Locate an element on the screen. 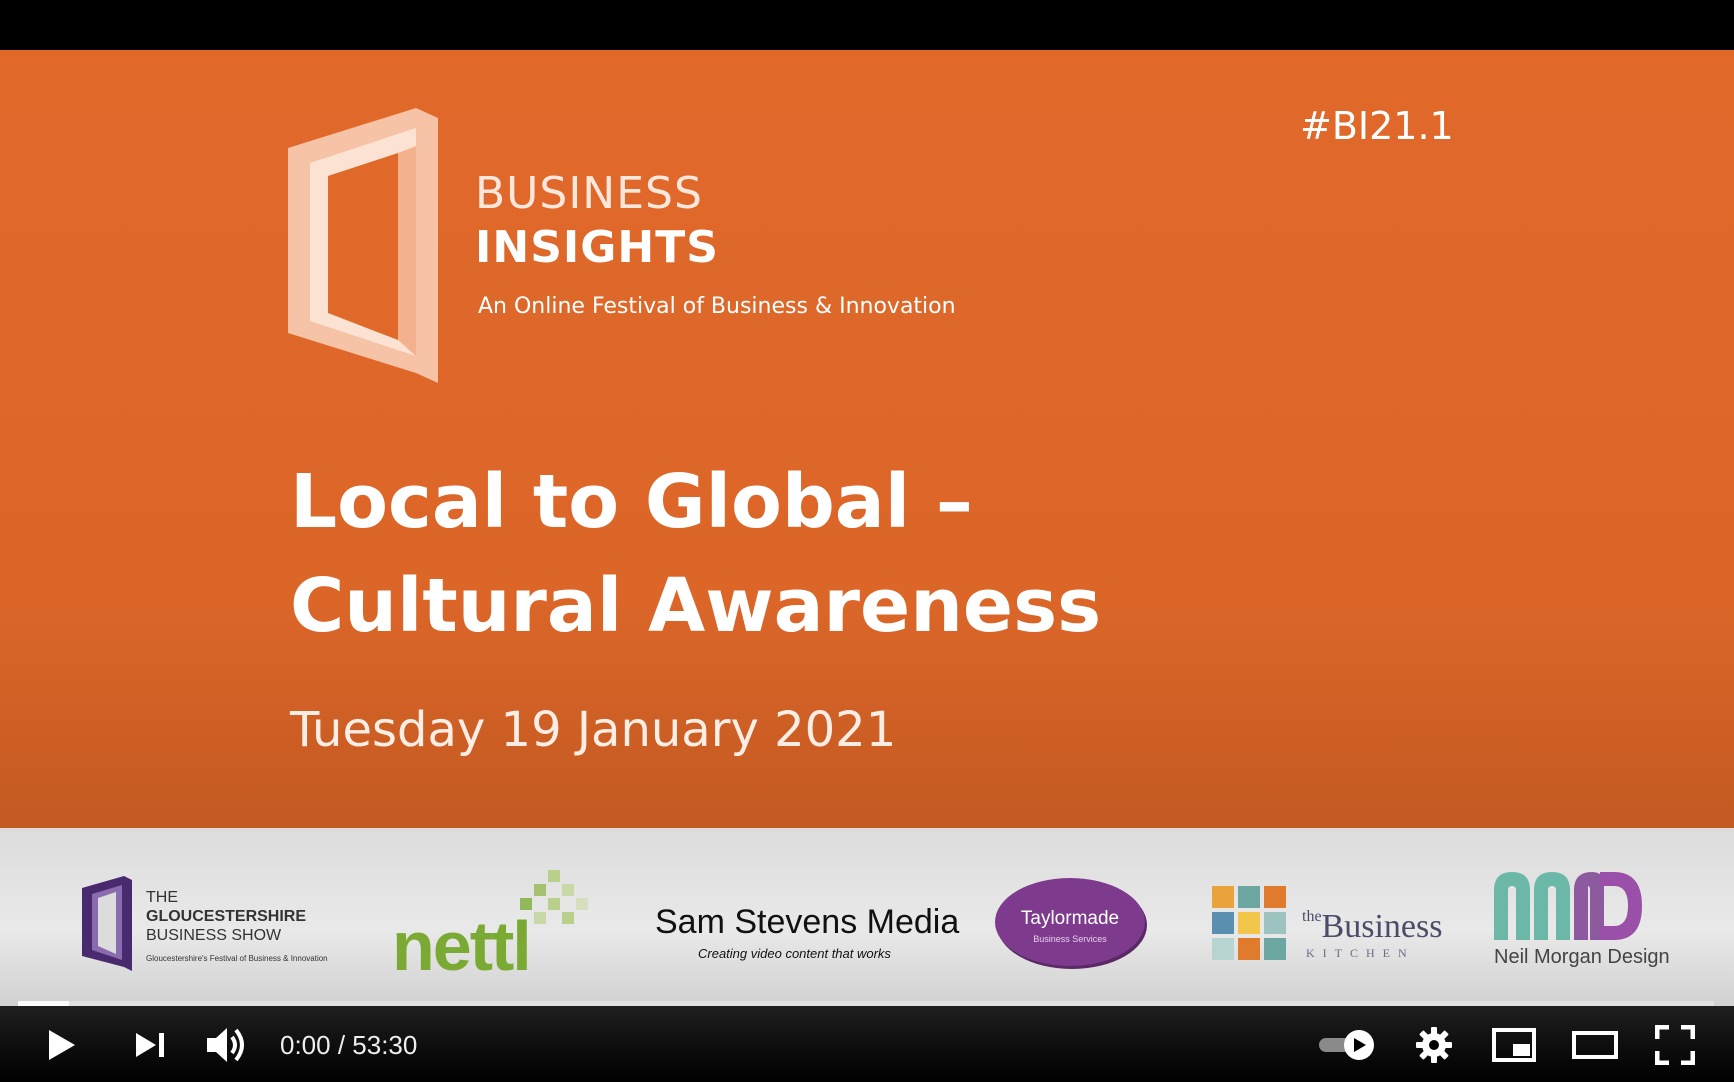 The image size is (1734, 1082). session-title: Local to Global – Cultural Awareness is located at coordinates (695, 554).